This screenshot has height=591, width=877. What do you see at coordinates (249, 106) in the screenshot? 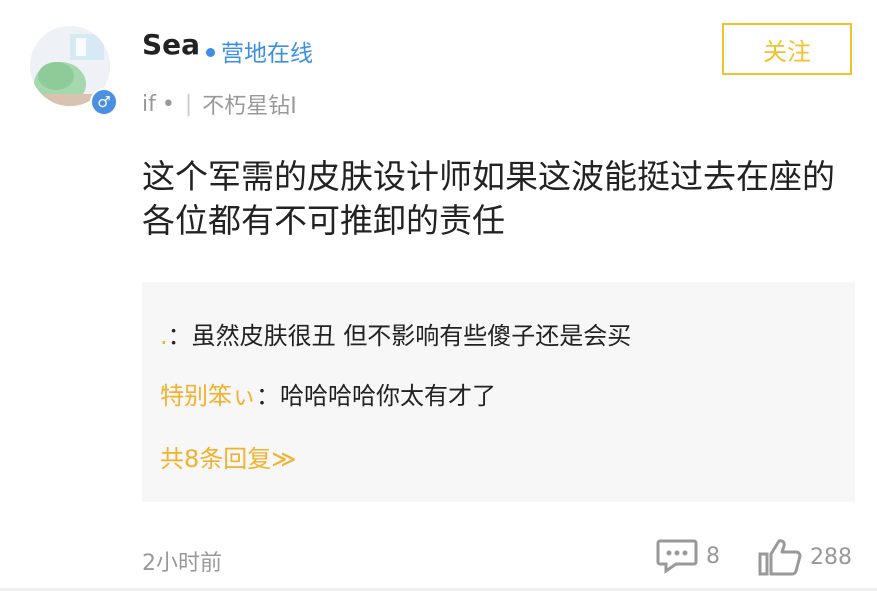
I see `rank-label: 不朽星钻I` at bounding box center [249, 106].